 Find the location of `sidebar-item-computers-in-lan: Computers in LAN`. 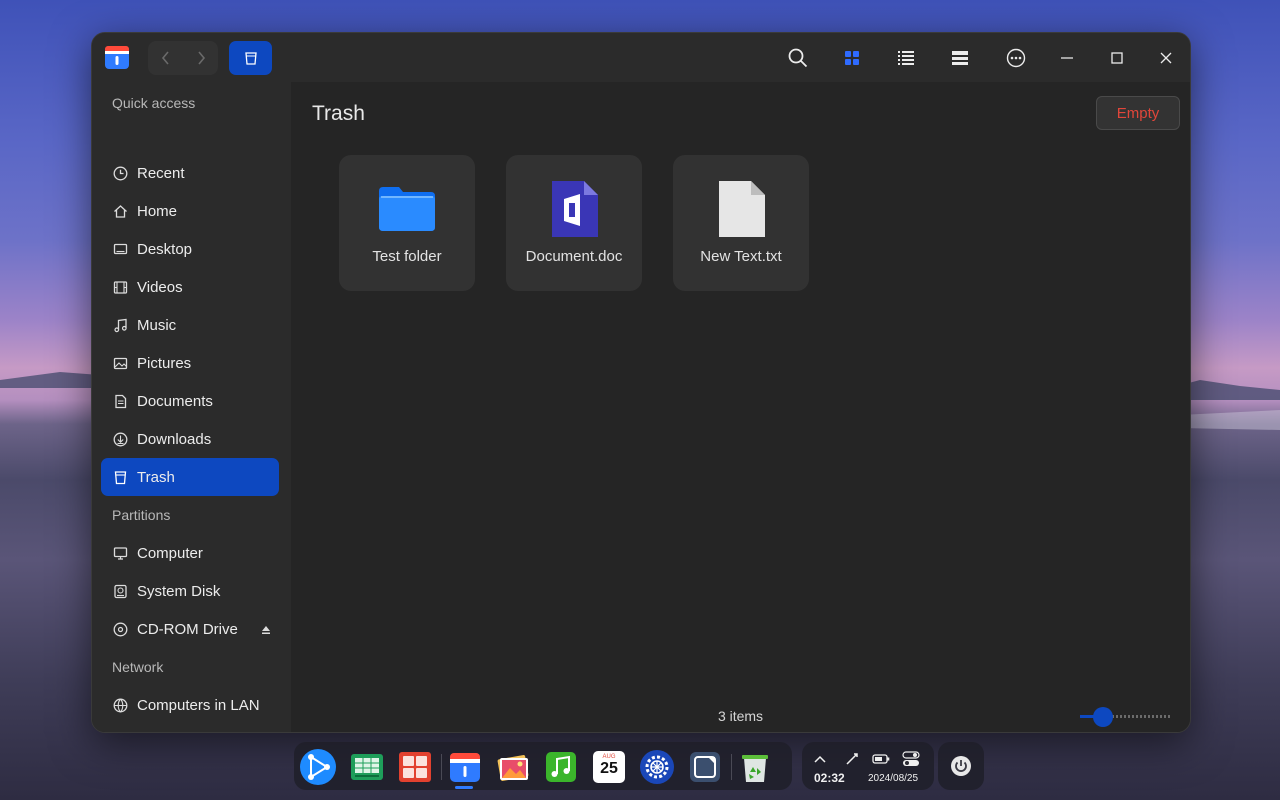

sidebar-item-computers-in-lan: Computers in LAN is located at coordinates (190, 705).